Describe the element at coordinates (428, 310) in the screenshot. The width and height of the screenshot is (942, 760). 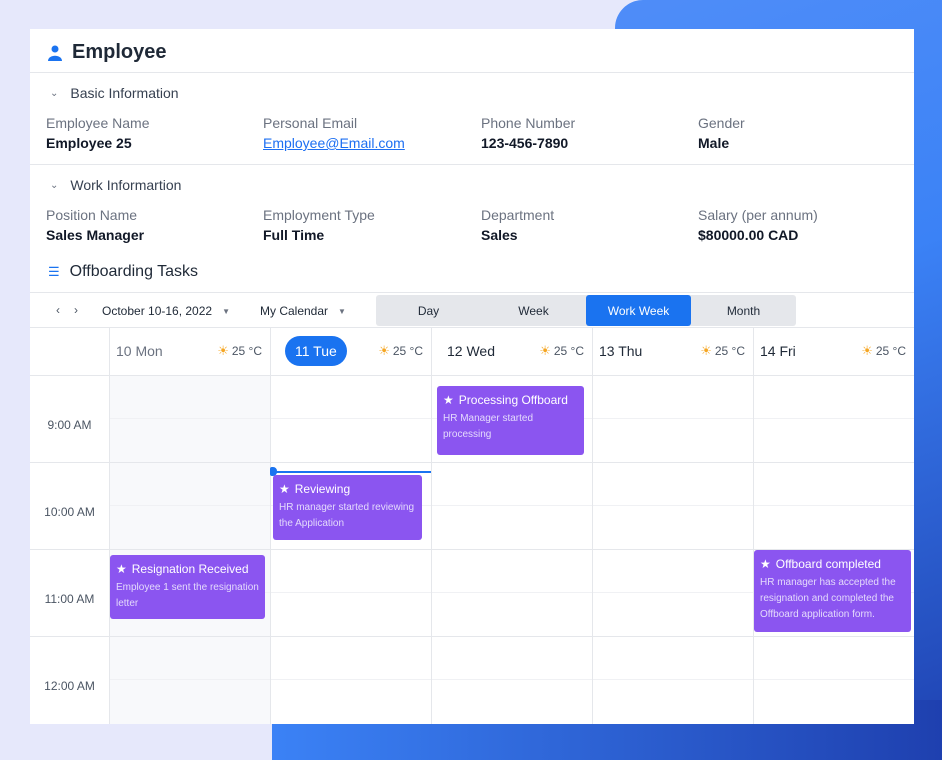
I see `view-day: Day` at that location.